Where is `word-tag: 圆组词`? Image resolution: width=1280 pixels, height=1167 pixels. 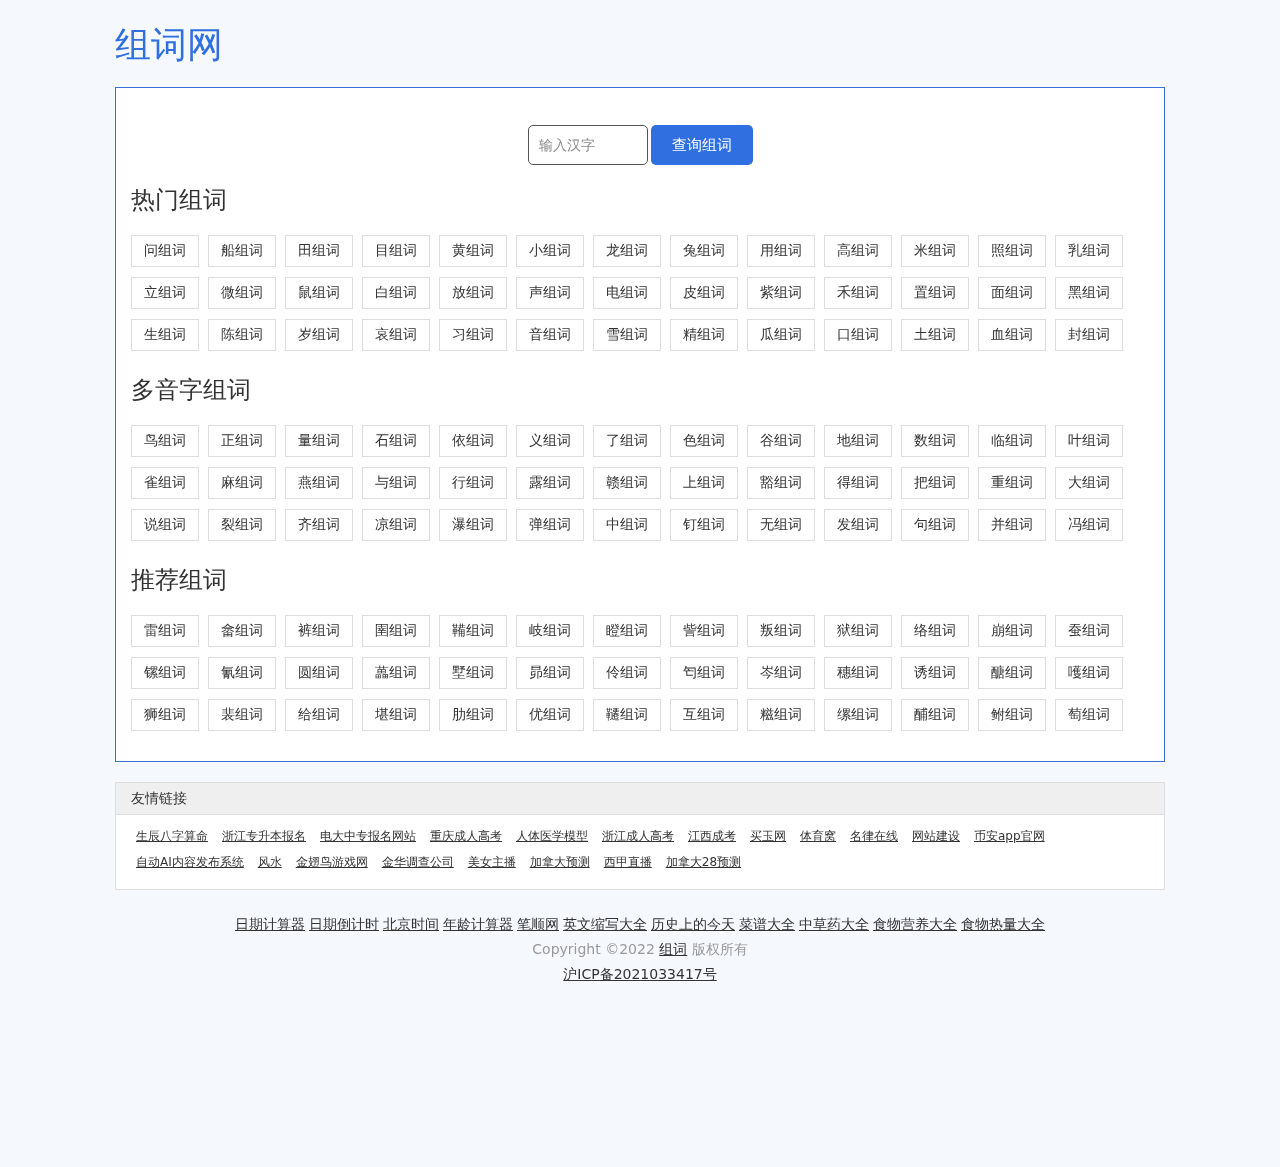 word-tag: 圆组词 is located at coordinates (319, 673).